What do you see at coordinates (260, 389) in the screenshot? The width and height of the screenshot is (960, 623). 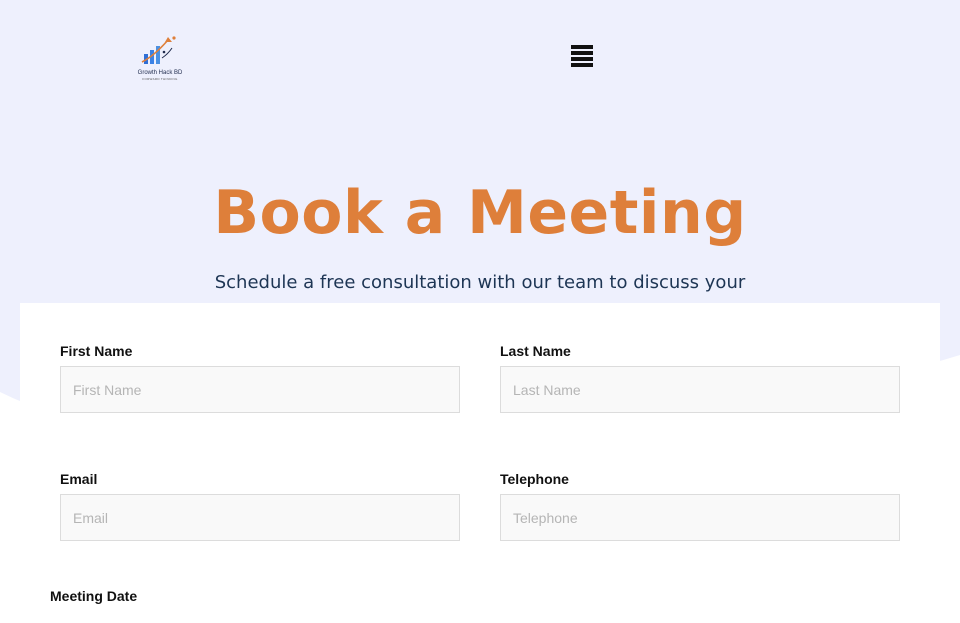 I see `first-name-input` at bounding box center [260, 389].